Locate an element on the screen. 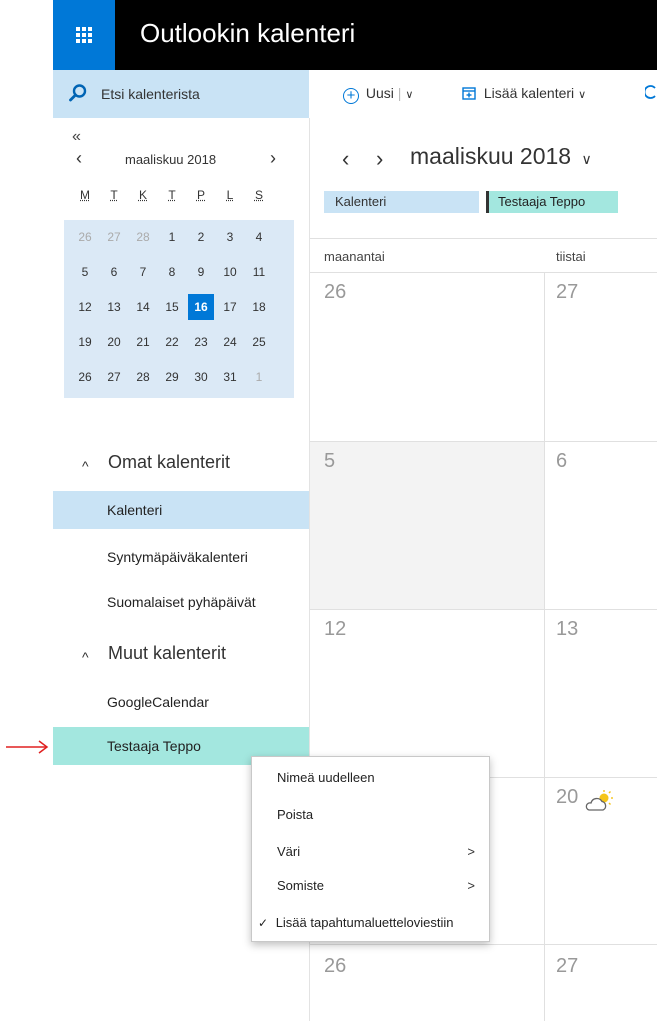  mini-prev-month-button: ‹ is located at coordinates (79, 158).